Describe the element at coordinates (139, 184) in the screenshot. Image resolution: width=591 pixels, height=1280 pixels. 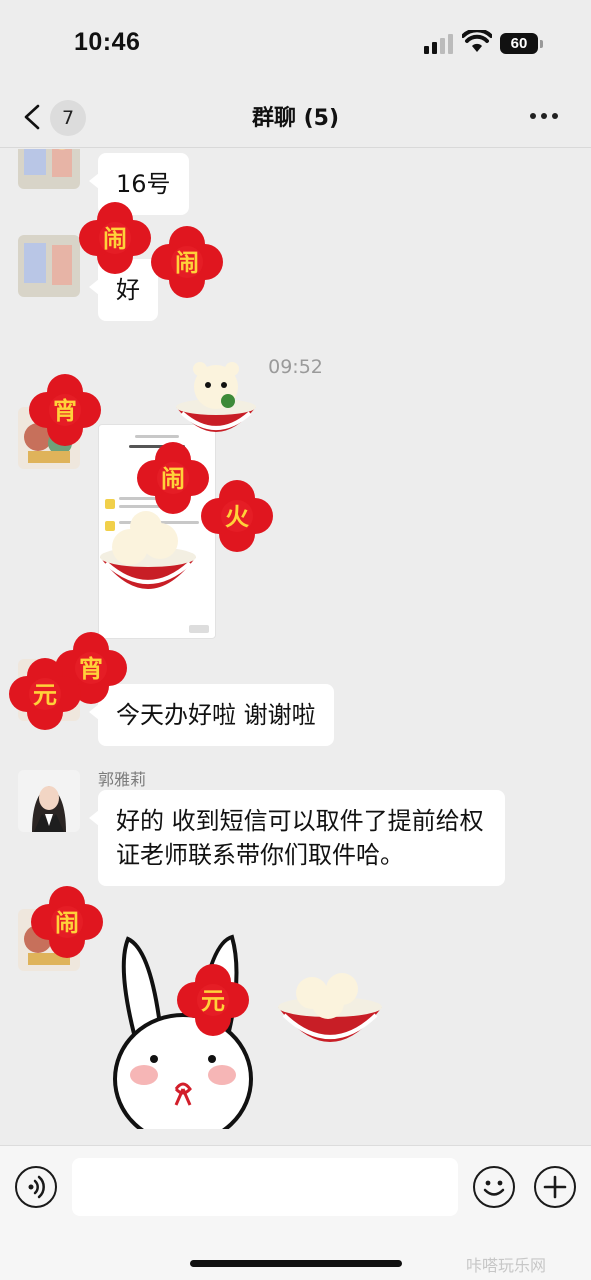
I see `message-bubble: 16号` at that location.